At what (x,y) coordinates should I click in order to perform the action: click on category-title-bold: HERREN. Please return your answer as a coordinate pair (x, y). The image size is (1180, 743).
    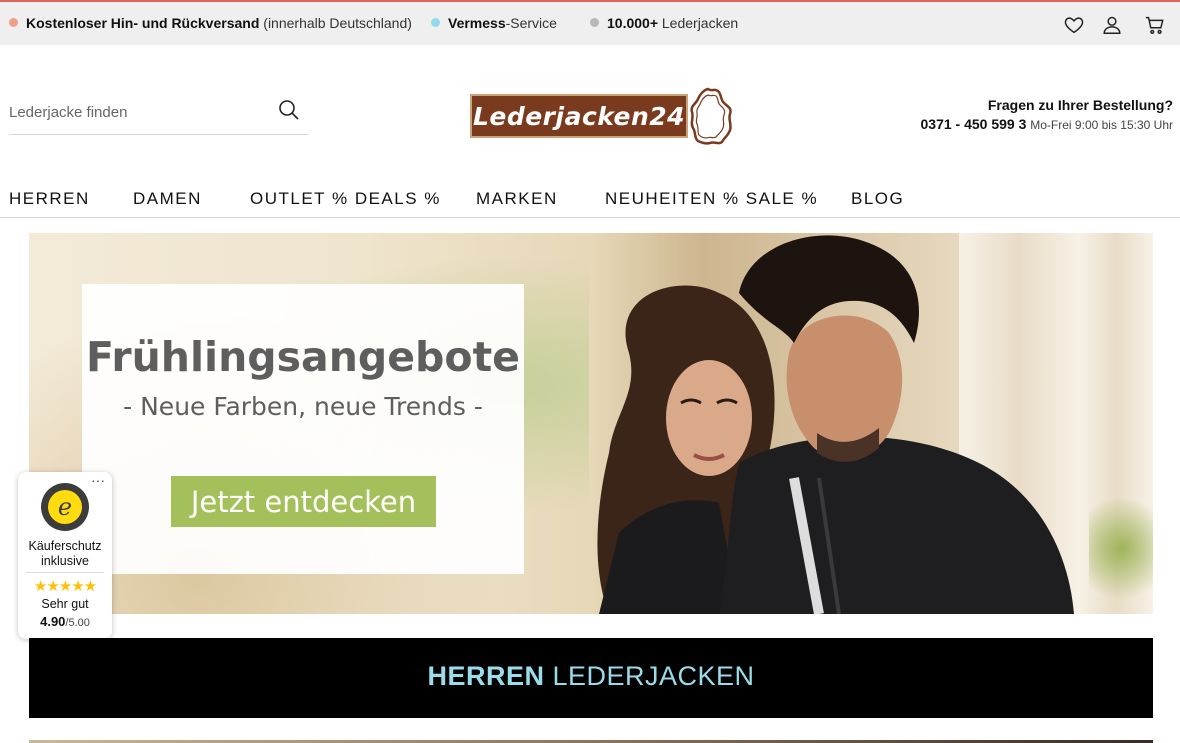
    Looking at the image, I should click on (486, 676).